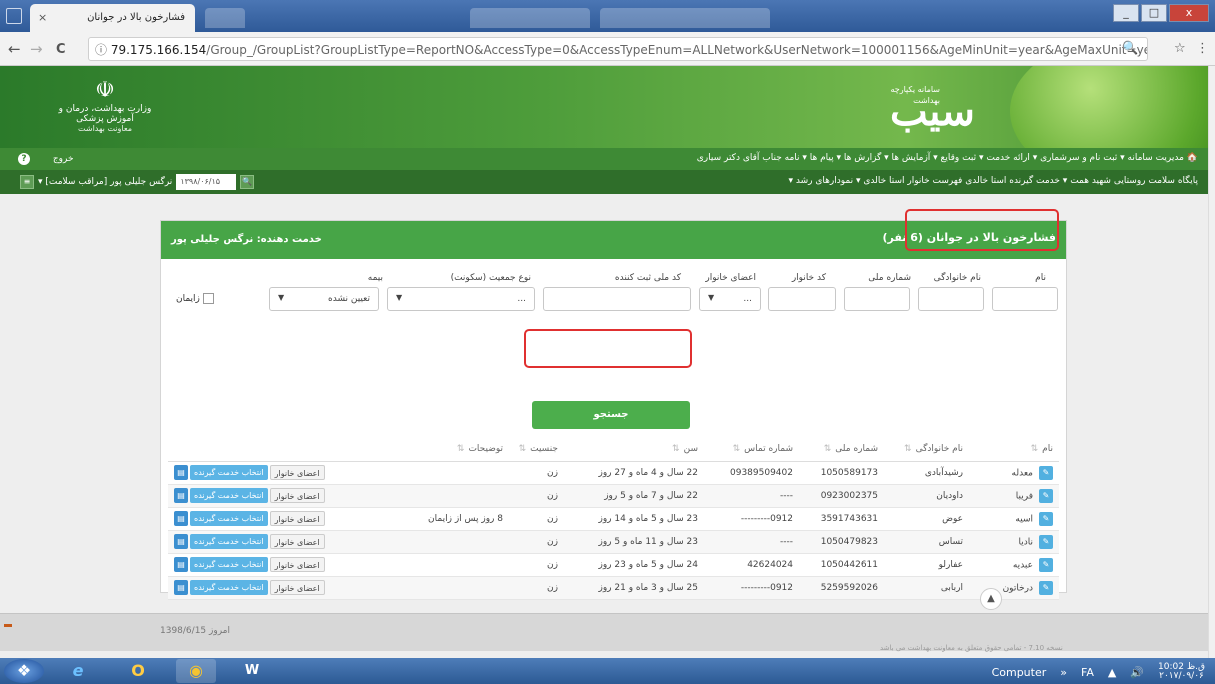 This screenshot has height=684, width=1215. I want to click on user-name: نرگس جلیلی پور [مراقب سلامت] ▾, so click(105, 182).